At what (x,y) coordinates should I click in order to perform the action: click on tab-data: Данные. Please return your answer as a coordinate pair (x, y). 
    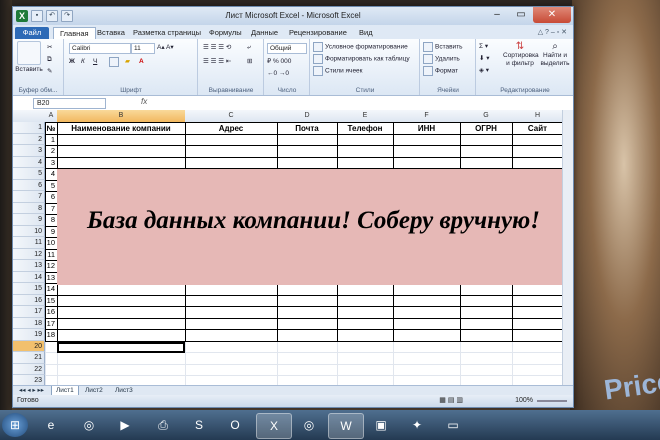
    Looking at the image, I should click on (264, 33).